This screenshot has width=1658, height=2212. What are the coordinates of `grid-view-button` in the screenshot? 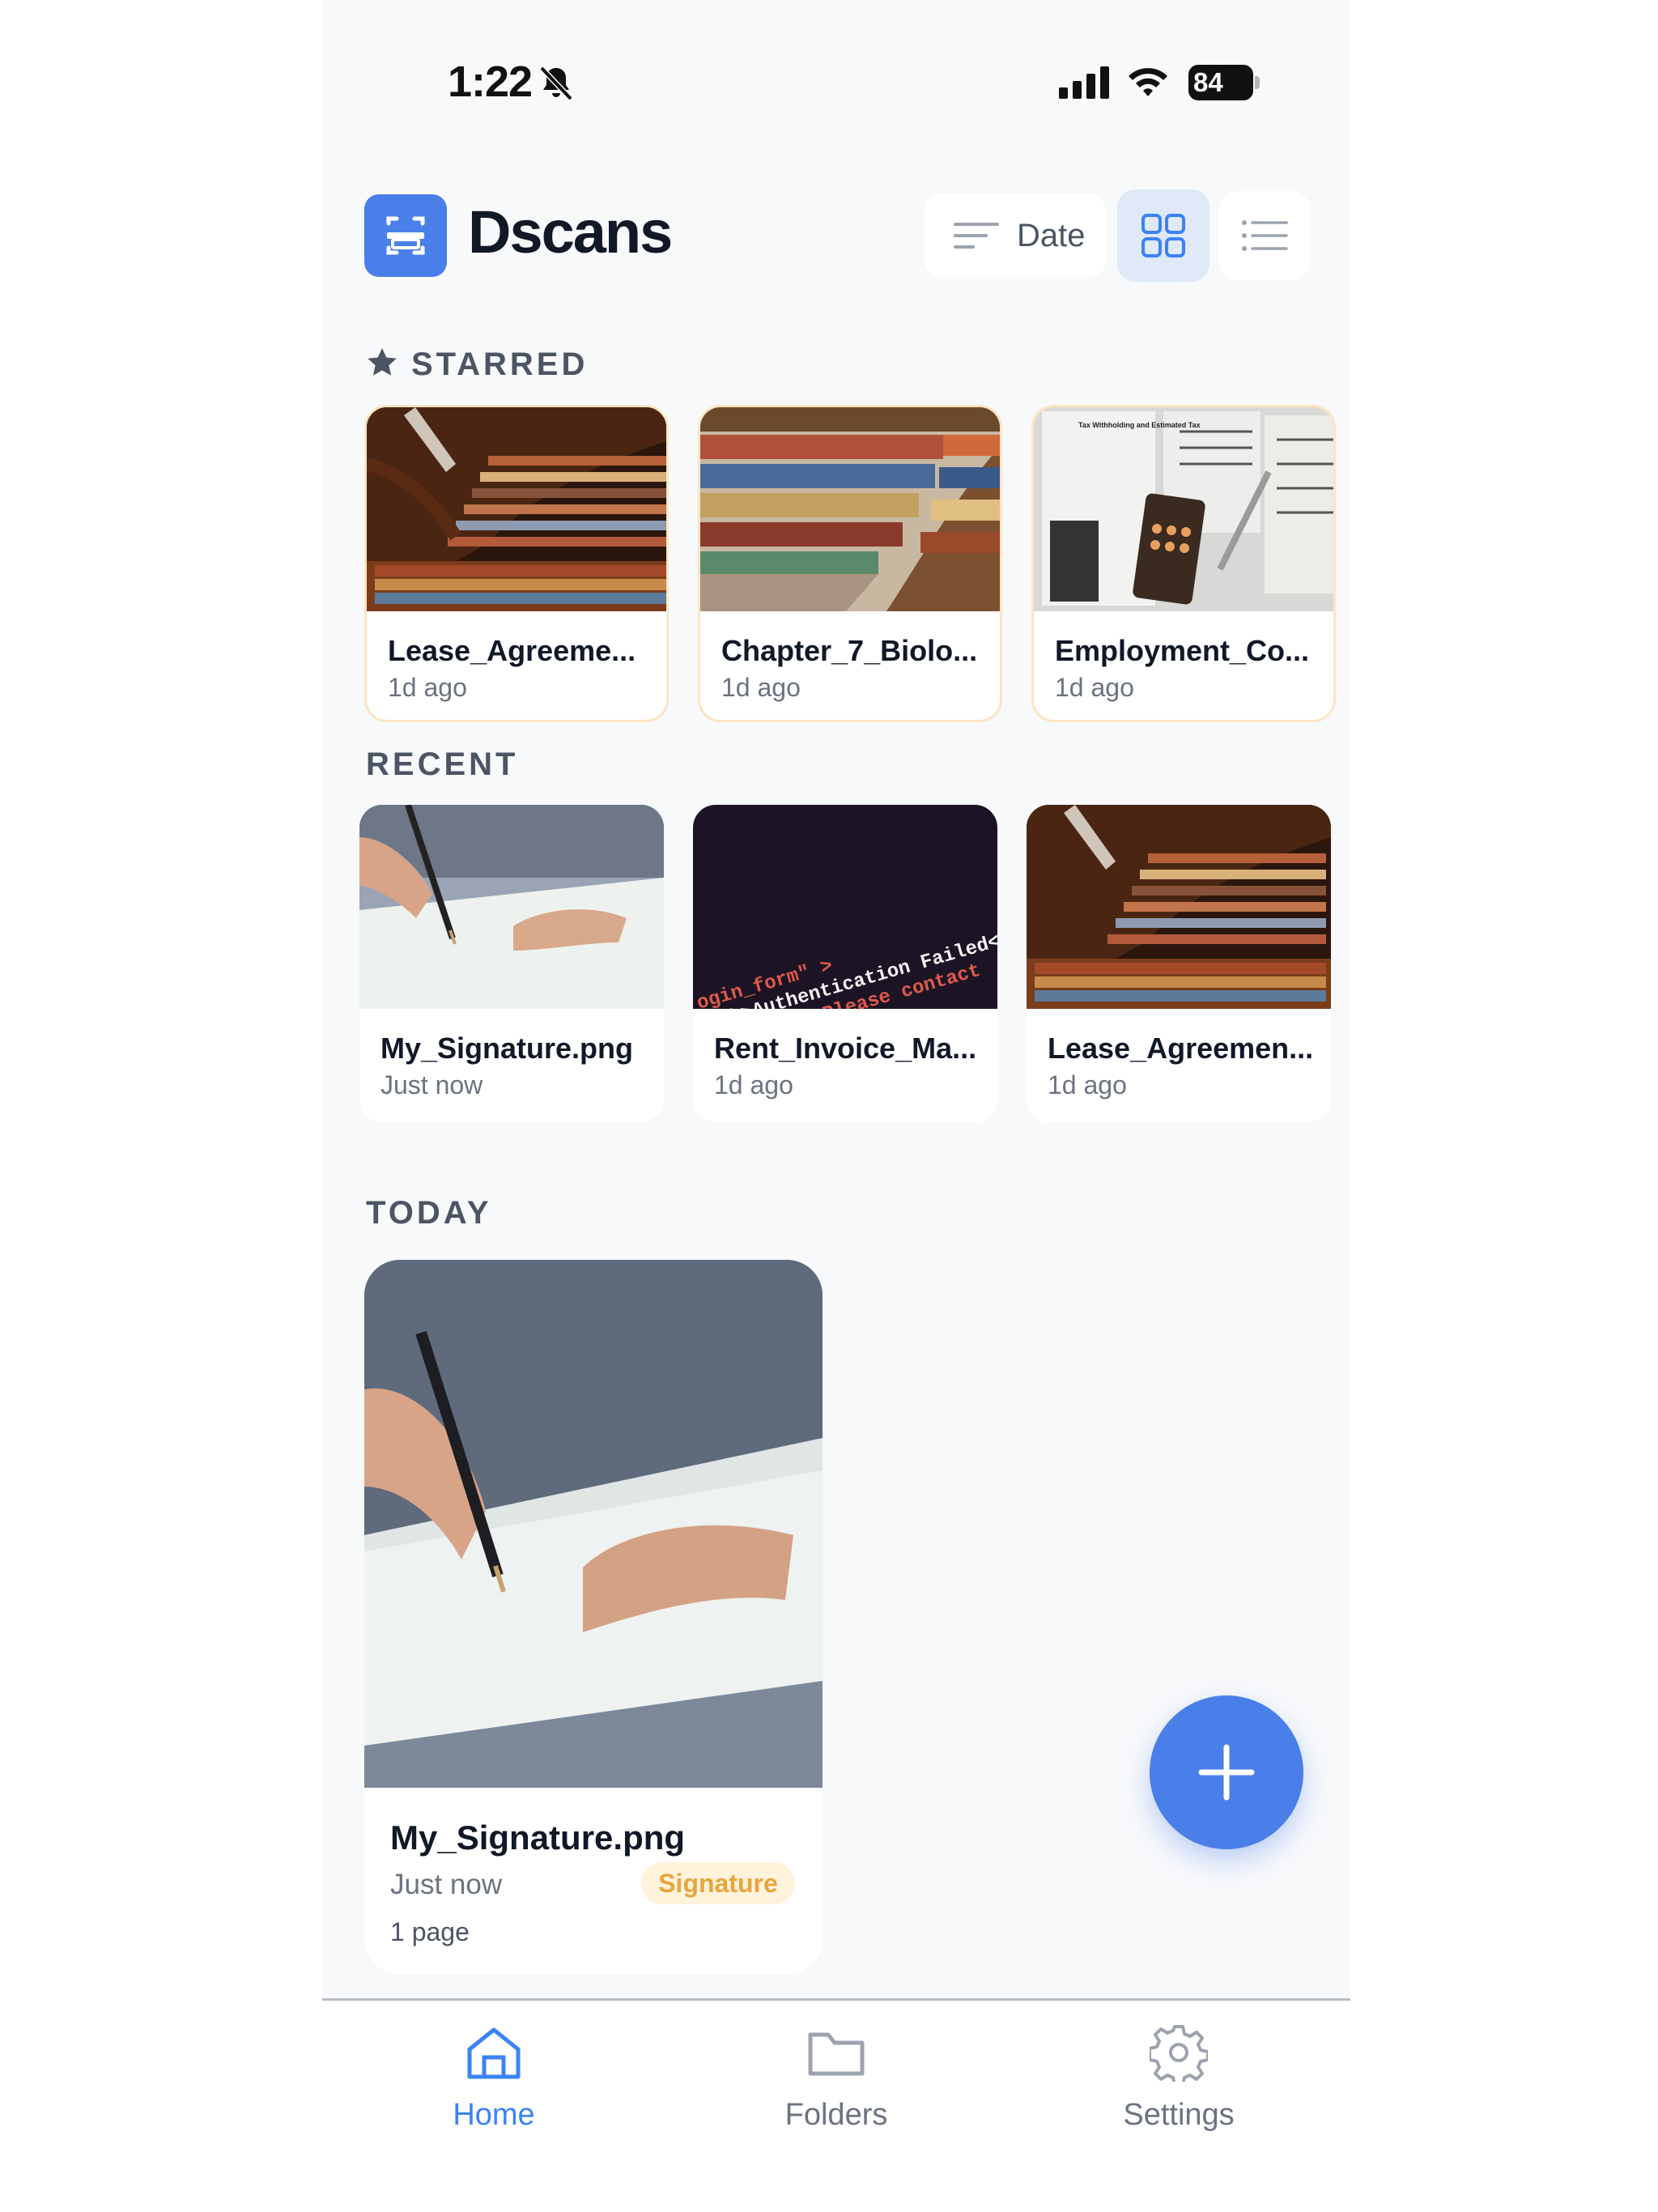 It's located at (1163, 236).